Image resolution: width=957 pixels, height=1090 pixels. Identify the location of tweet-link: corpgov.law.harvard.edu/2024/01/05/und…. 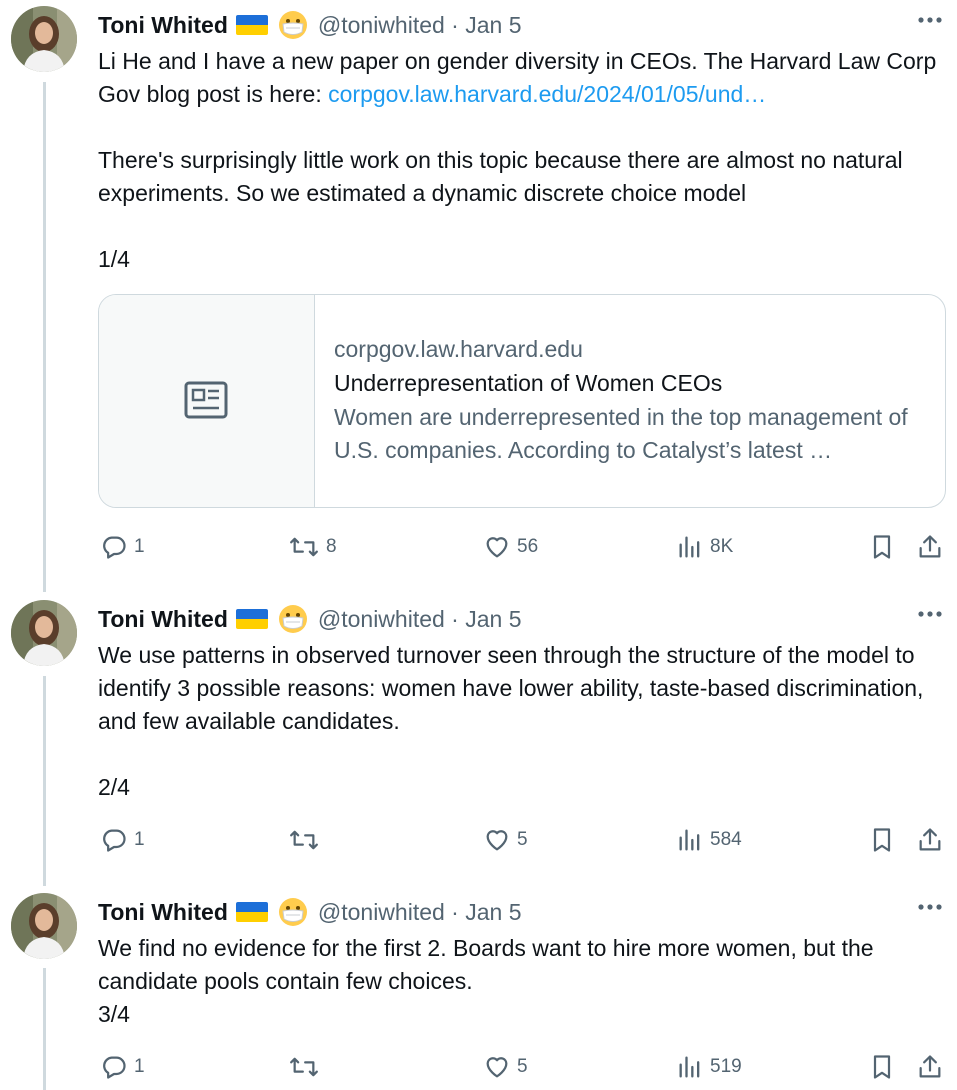
(547, 94).